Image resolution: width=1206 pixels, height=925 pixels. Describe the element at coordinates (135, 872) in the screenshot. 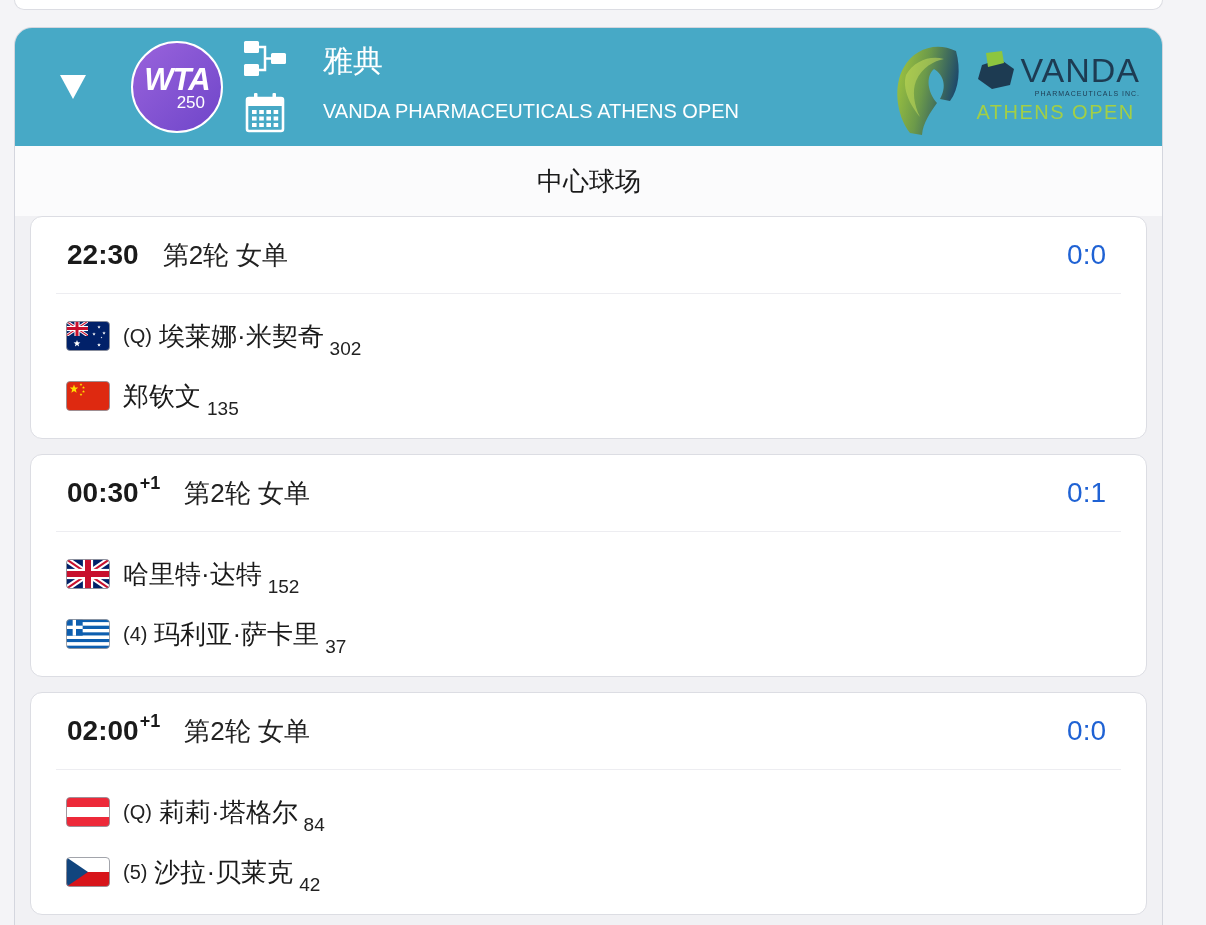

I see `player-seed: (5)` at that location.